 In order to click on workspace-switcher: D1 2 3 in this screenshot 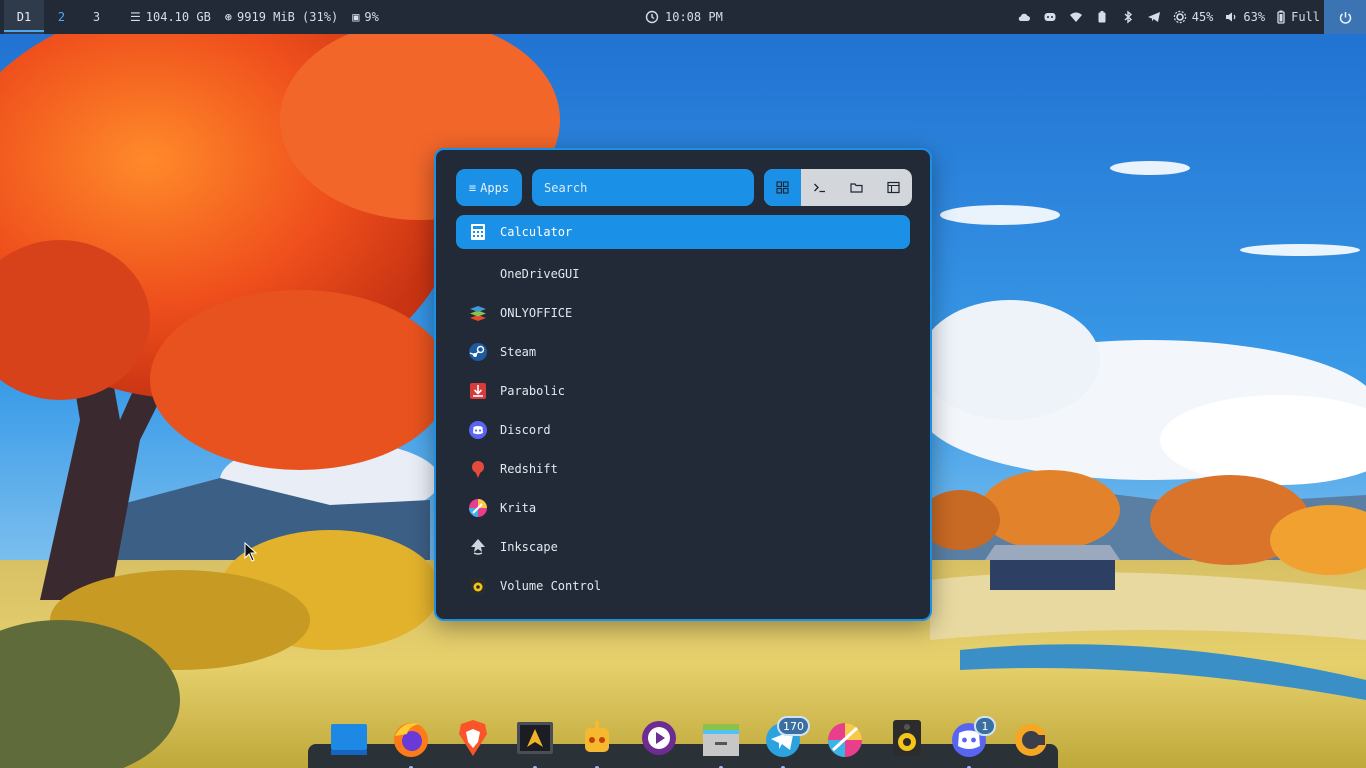, I will do `click(57, 17)`.